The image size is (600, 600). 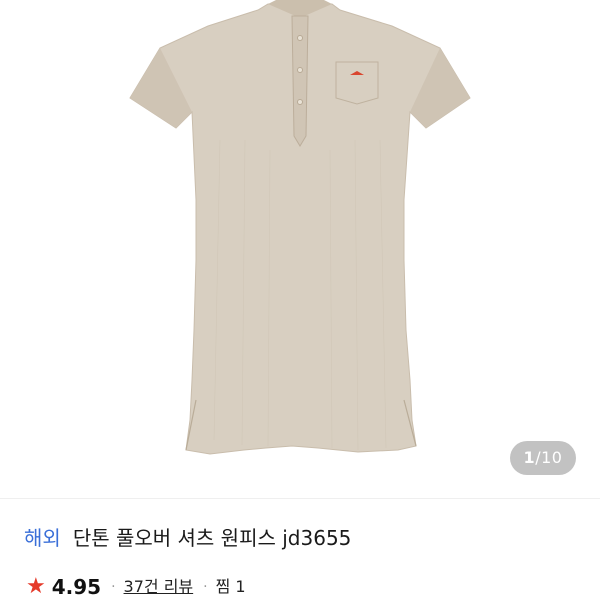 I want to click on likes-count: 찜 1, so click(x=230, y=586).